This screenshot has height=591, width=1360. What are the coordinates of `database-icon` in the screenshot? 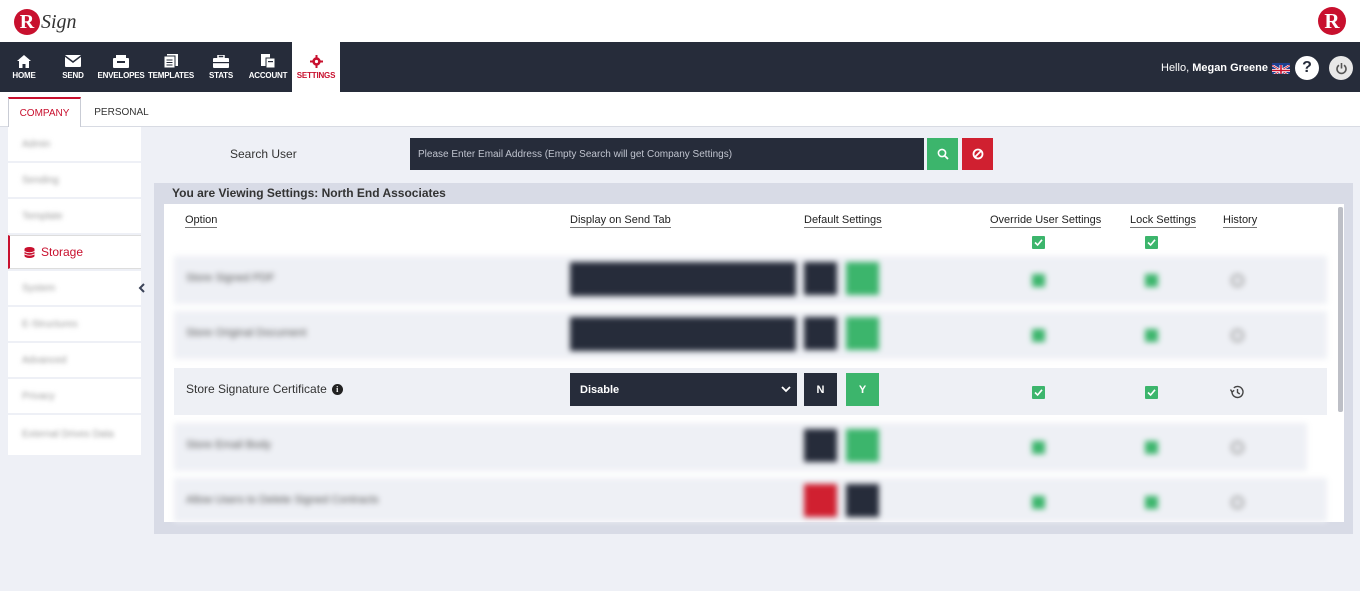 It's located at (29, 252).